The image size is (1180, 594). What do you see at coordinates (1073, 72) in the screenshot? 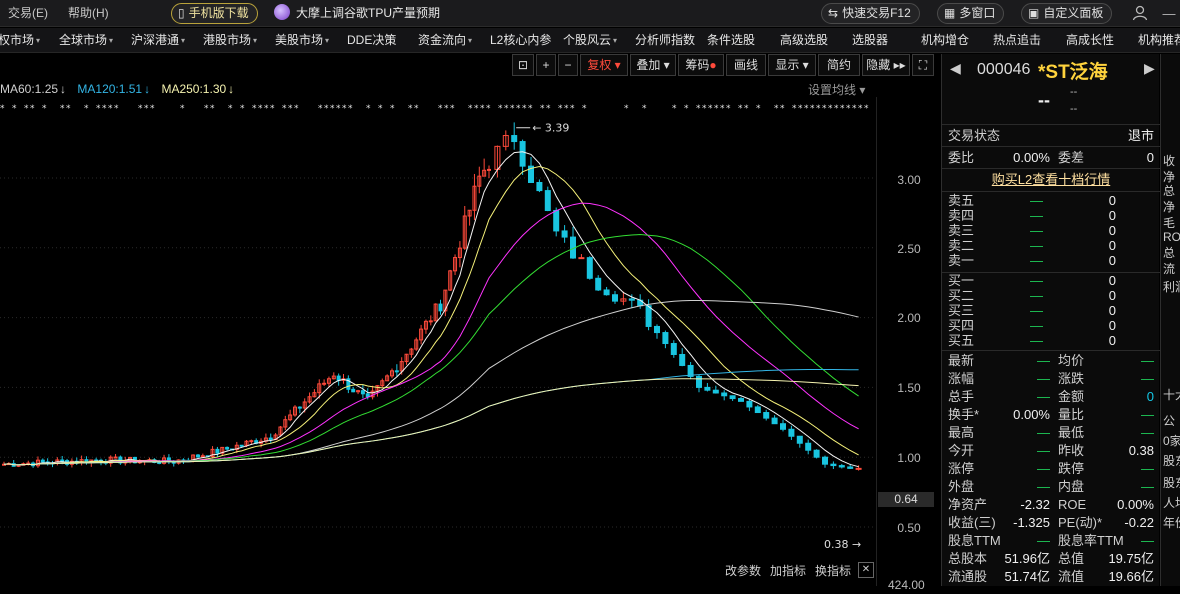
I see `stock-name: *ST泛海` at bounding box center [1073, 72].